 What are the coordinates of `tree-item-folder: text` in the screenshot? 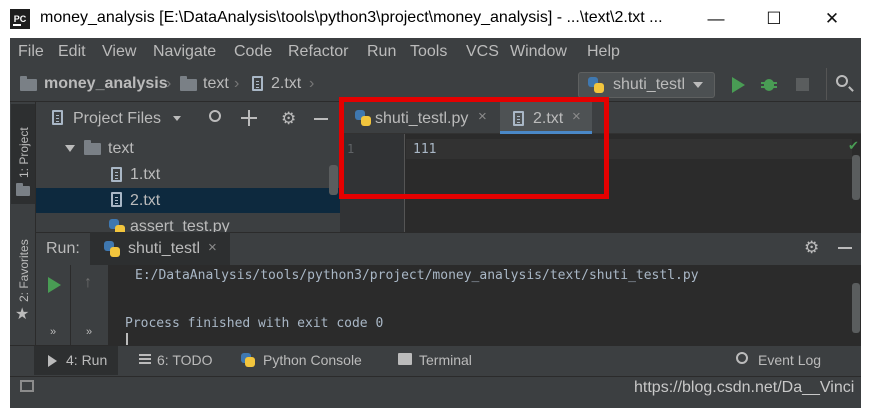 It's located at (121, 149).